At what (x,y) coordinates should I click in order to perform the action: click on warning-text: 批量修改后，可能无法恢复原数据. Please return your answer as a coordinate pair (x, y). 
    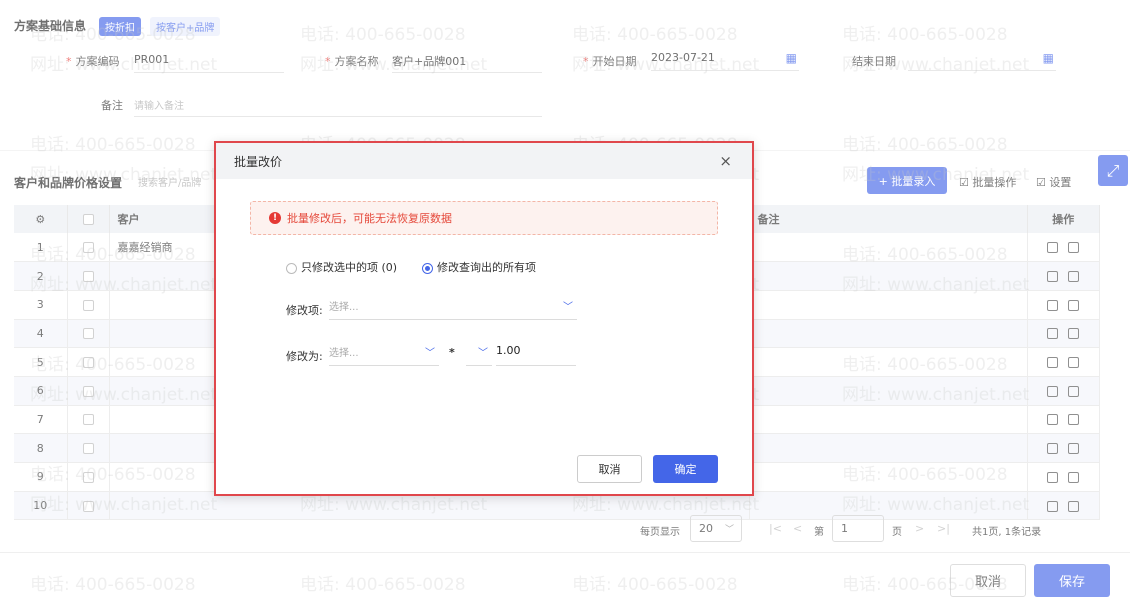
    Looking at the image, I should click on (369, 218).